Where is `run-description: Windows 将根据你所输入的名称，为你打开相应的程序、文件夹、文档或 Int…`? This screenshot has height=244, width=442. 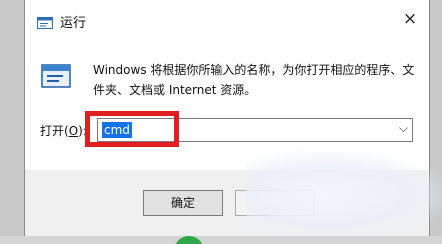
run-description: Windows 将根据你所输入的名称，为你打开相应的程序、文件夹、文档或 Int… is located at coordinates (254, 80).